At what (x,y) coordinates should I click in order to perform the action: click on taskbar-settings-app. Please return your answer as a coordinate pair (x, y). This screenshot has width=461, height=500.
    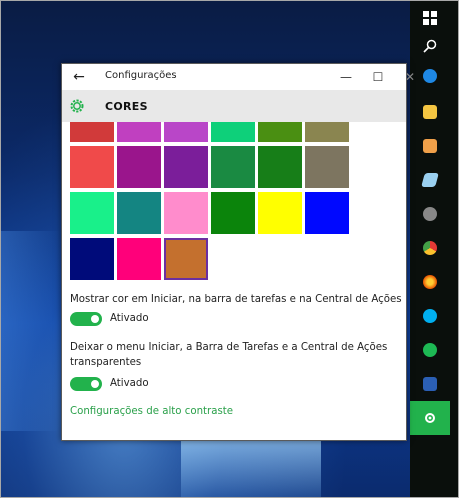
    Looking at the image, I should click on (430, 214).